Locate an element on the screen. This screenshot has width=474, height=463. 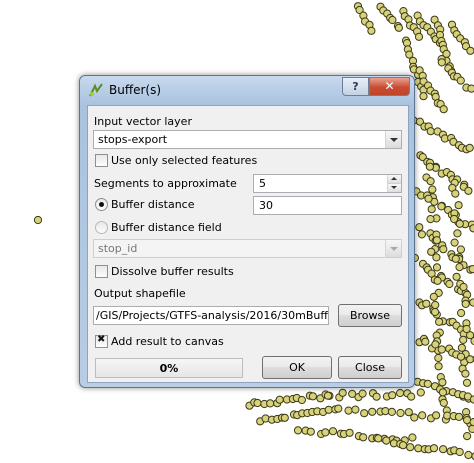
buffer-distance-input: 30 is located at coordinates (327, 205).